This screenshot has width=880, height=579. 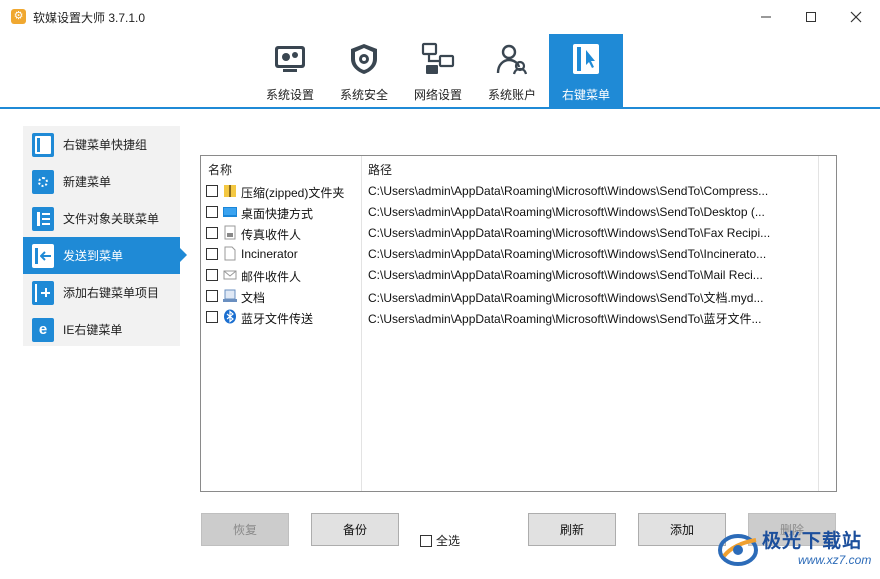 What do you see at coordinates (87, 182) in the screenshot?
I see `sidebar-item-label: 新建菜单` at bounding box center [87, 182].